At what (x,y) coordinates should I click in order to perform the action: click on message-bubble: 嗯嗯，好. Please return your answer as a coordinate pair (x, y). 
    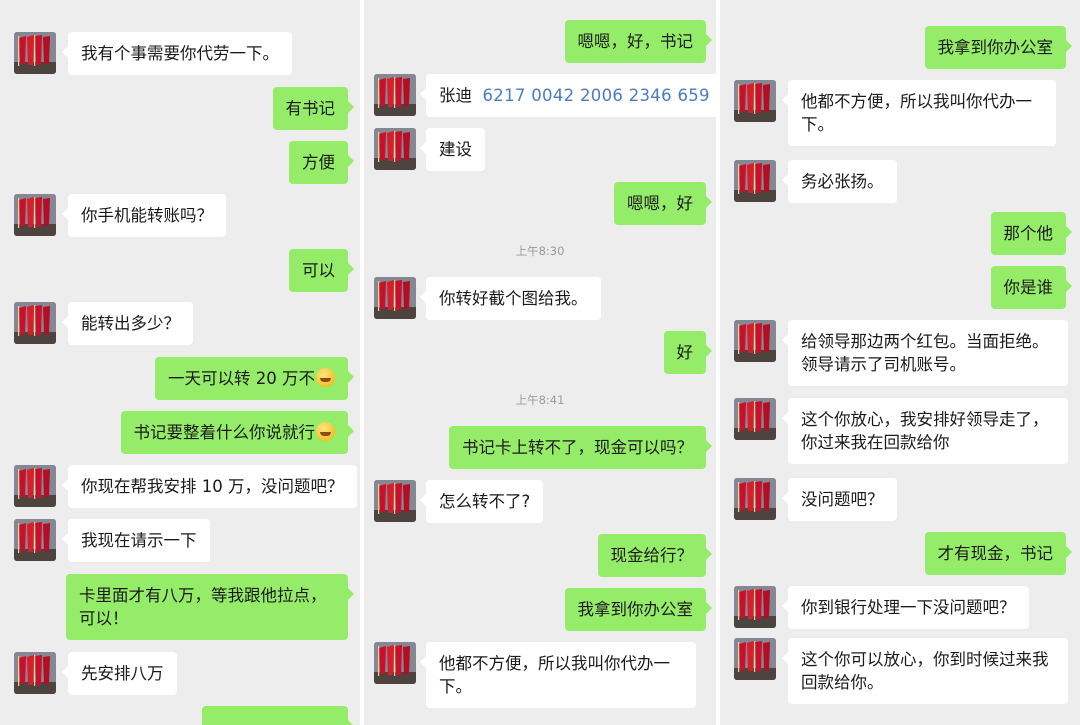
    Looking at the image, I should click on (663, 203).